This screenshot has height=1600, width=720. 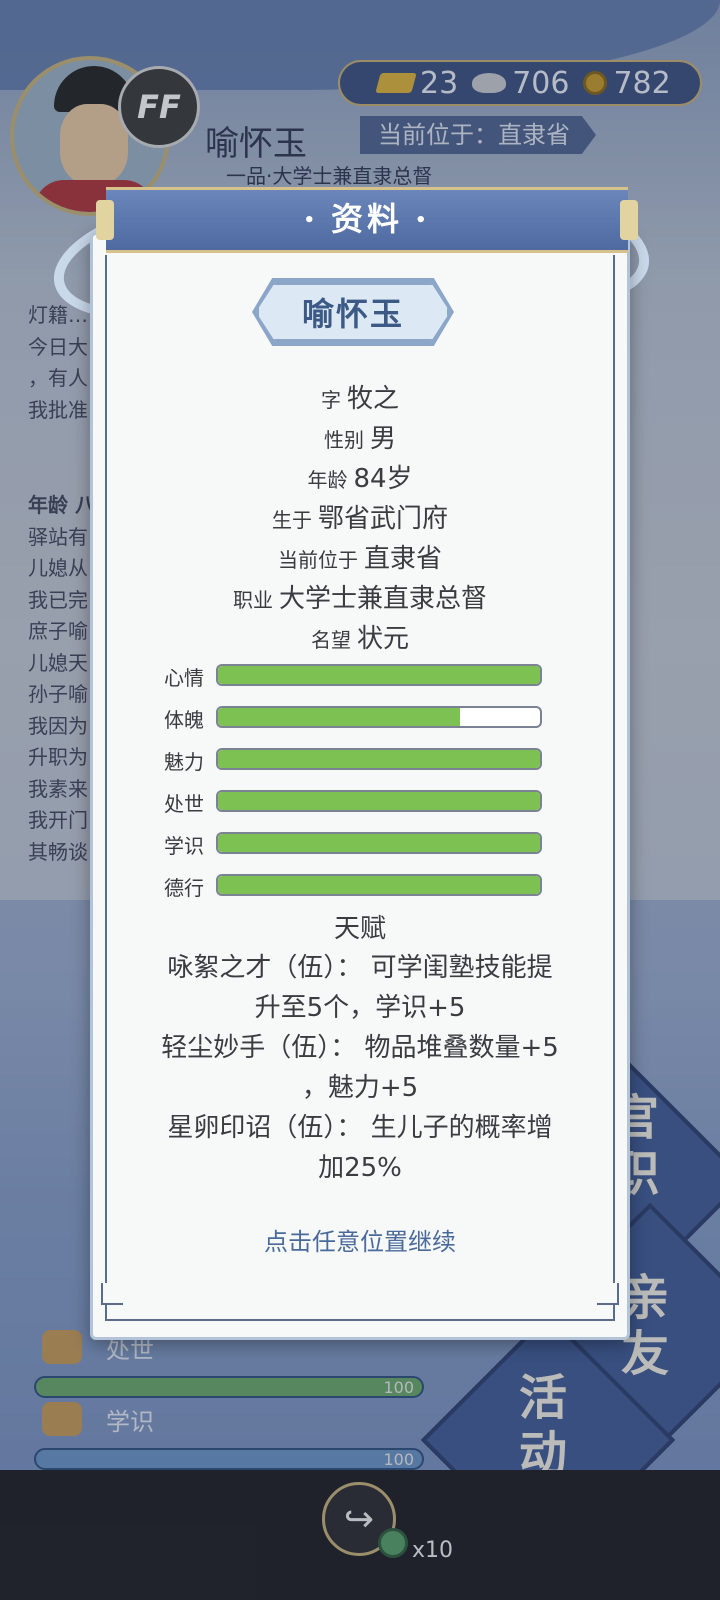 I want to click on talent-item: 星卵印诏（伍）： 生儿子的概率增 加25%, so click(x=360, y=1148).